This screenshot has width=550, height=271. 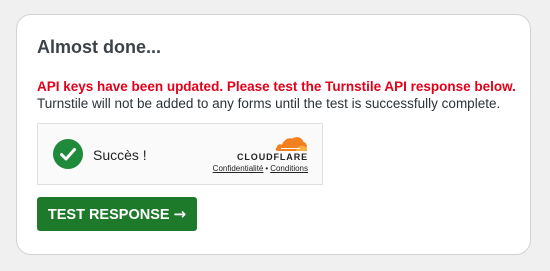 I want to click on test-response-button: TEST RESPONSE →, so click(x=117, y=214).